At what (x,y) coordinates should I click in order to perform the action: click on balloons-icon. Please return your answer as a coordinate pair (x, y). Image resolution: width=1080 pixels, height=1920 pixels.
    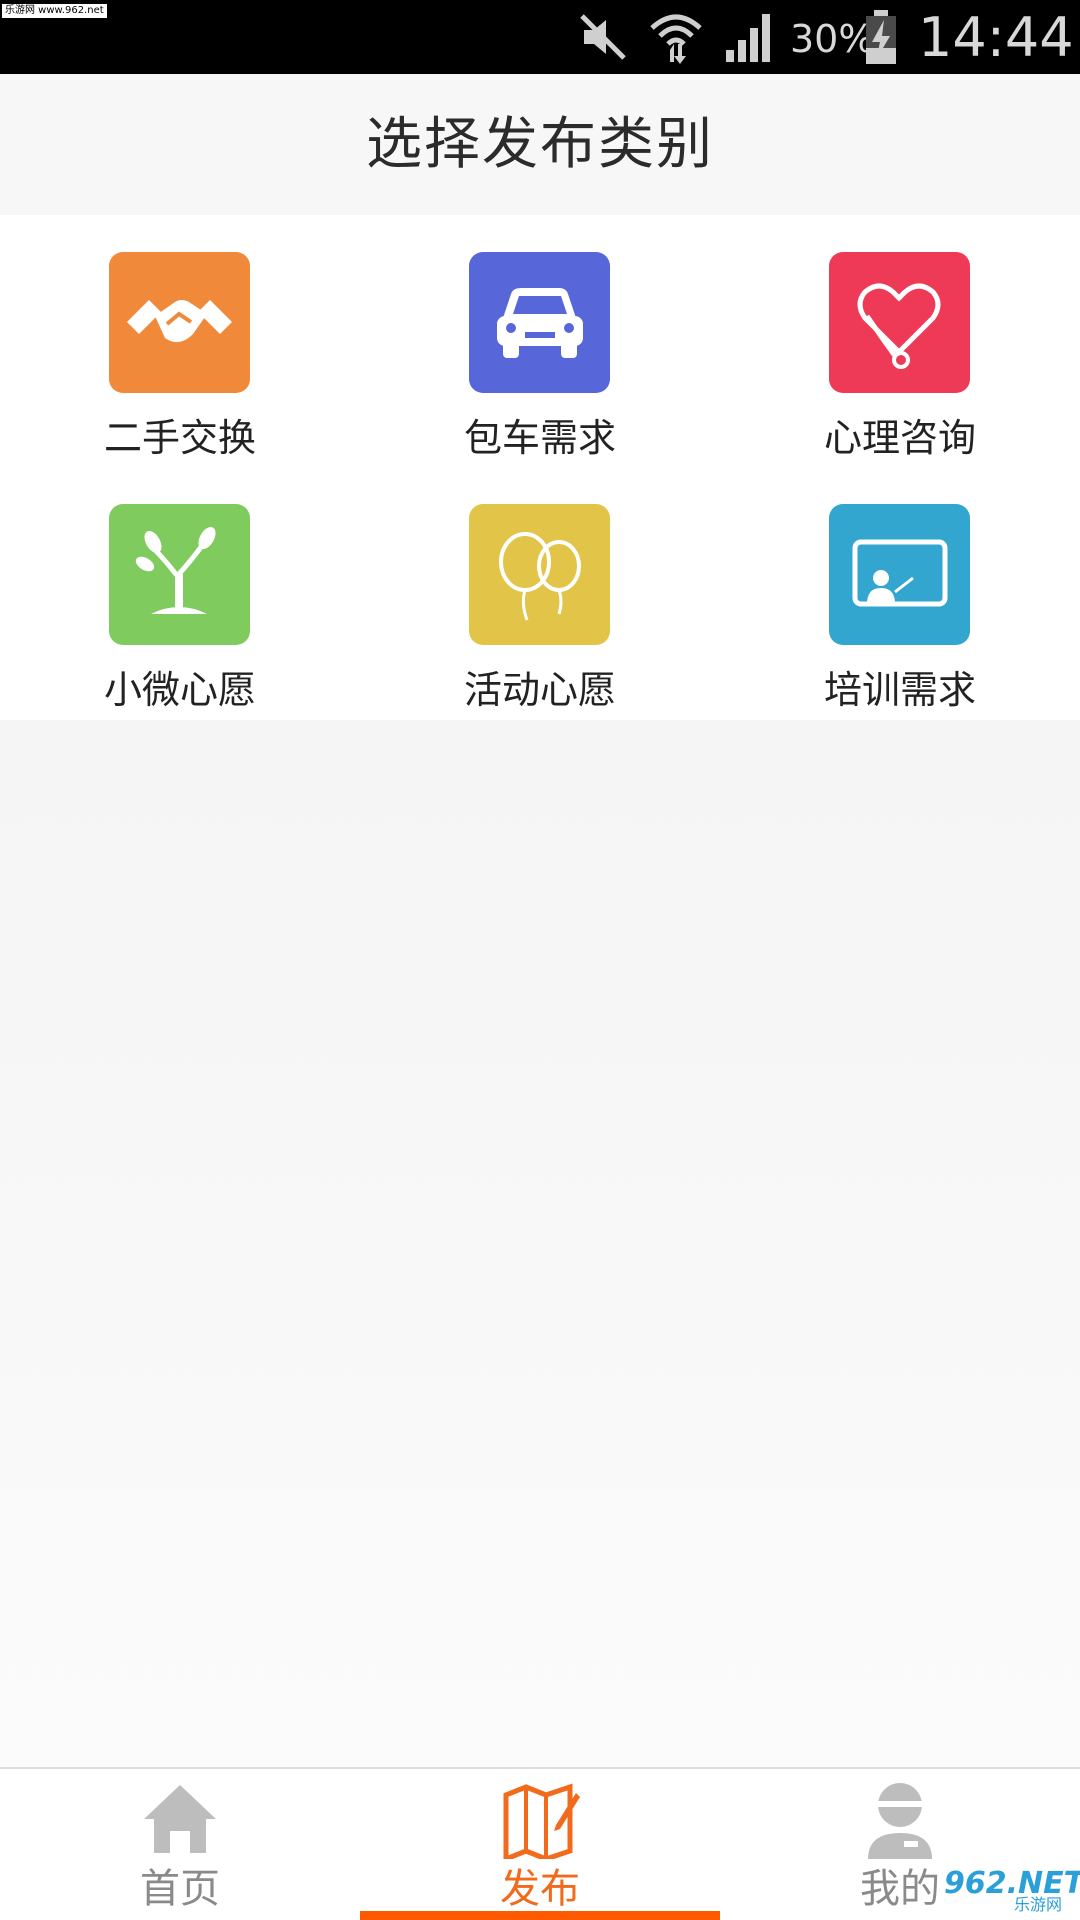
    Looking at the image, I should click on (540, 576).